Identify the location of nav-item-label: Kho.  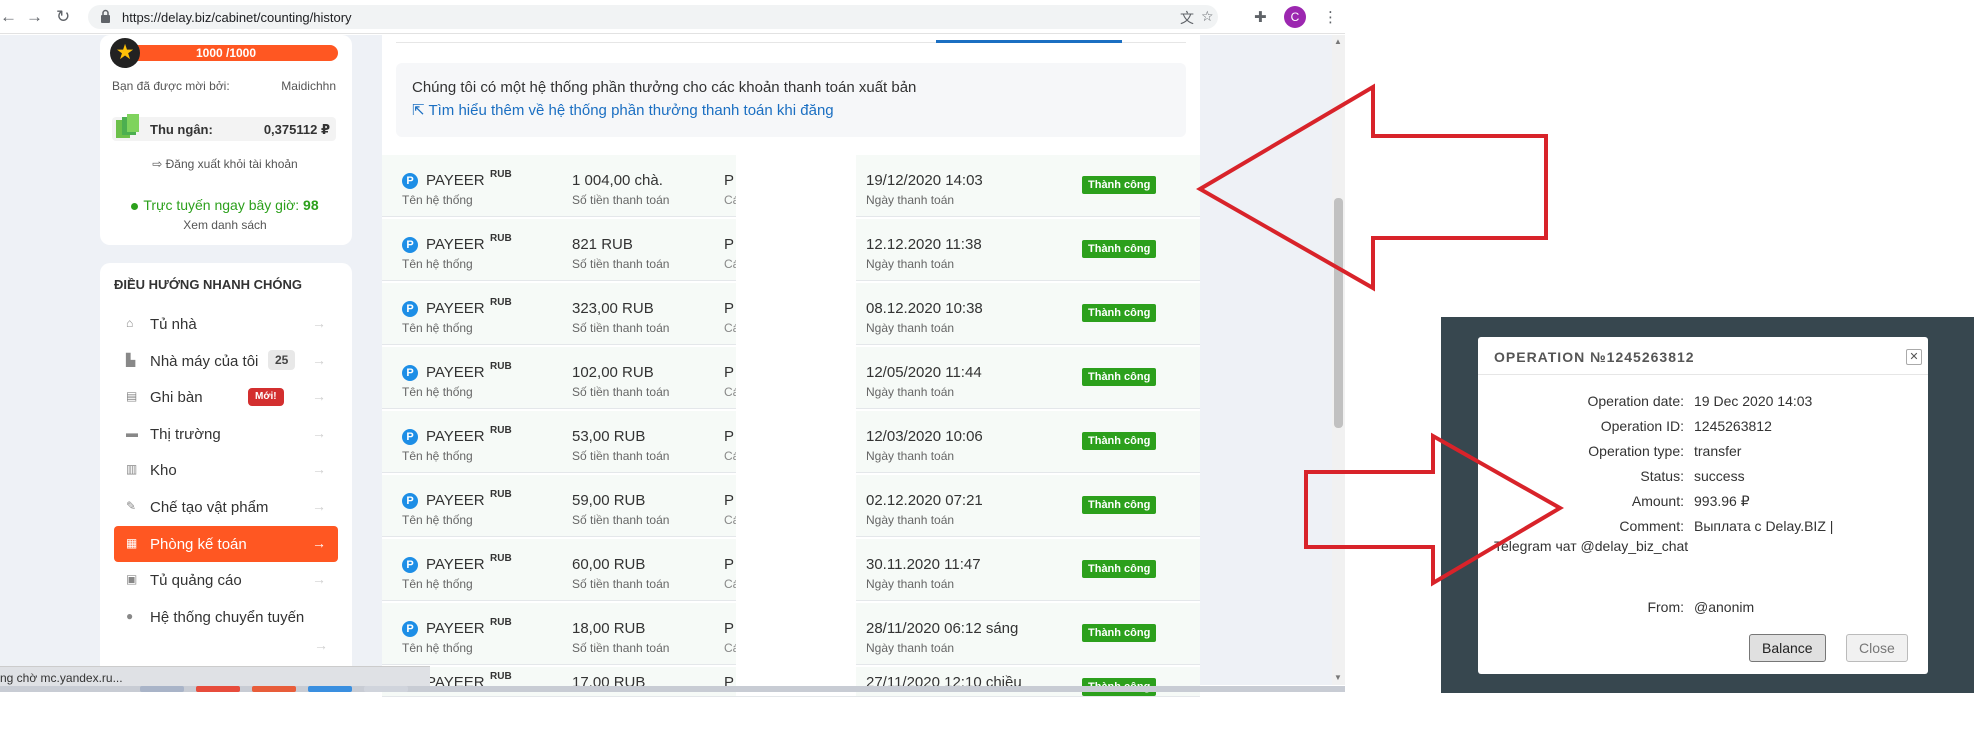
(163, 470).